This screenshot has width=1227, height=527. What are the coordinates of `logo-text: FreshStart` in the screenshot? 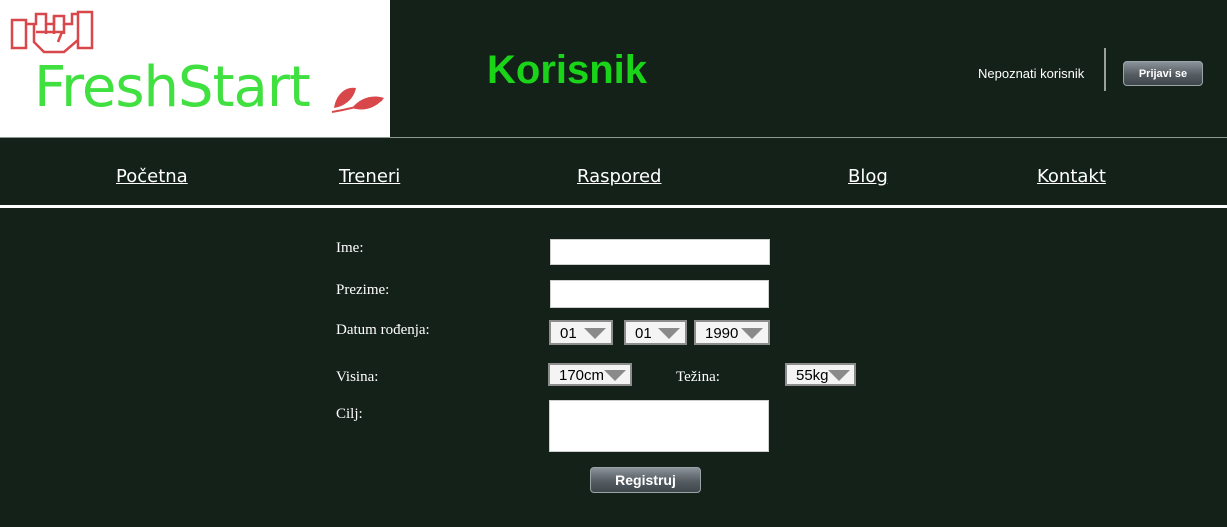 It's located at (172, 87).